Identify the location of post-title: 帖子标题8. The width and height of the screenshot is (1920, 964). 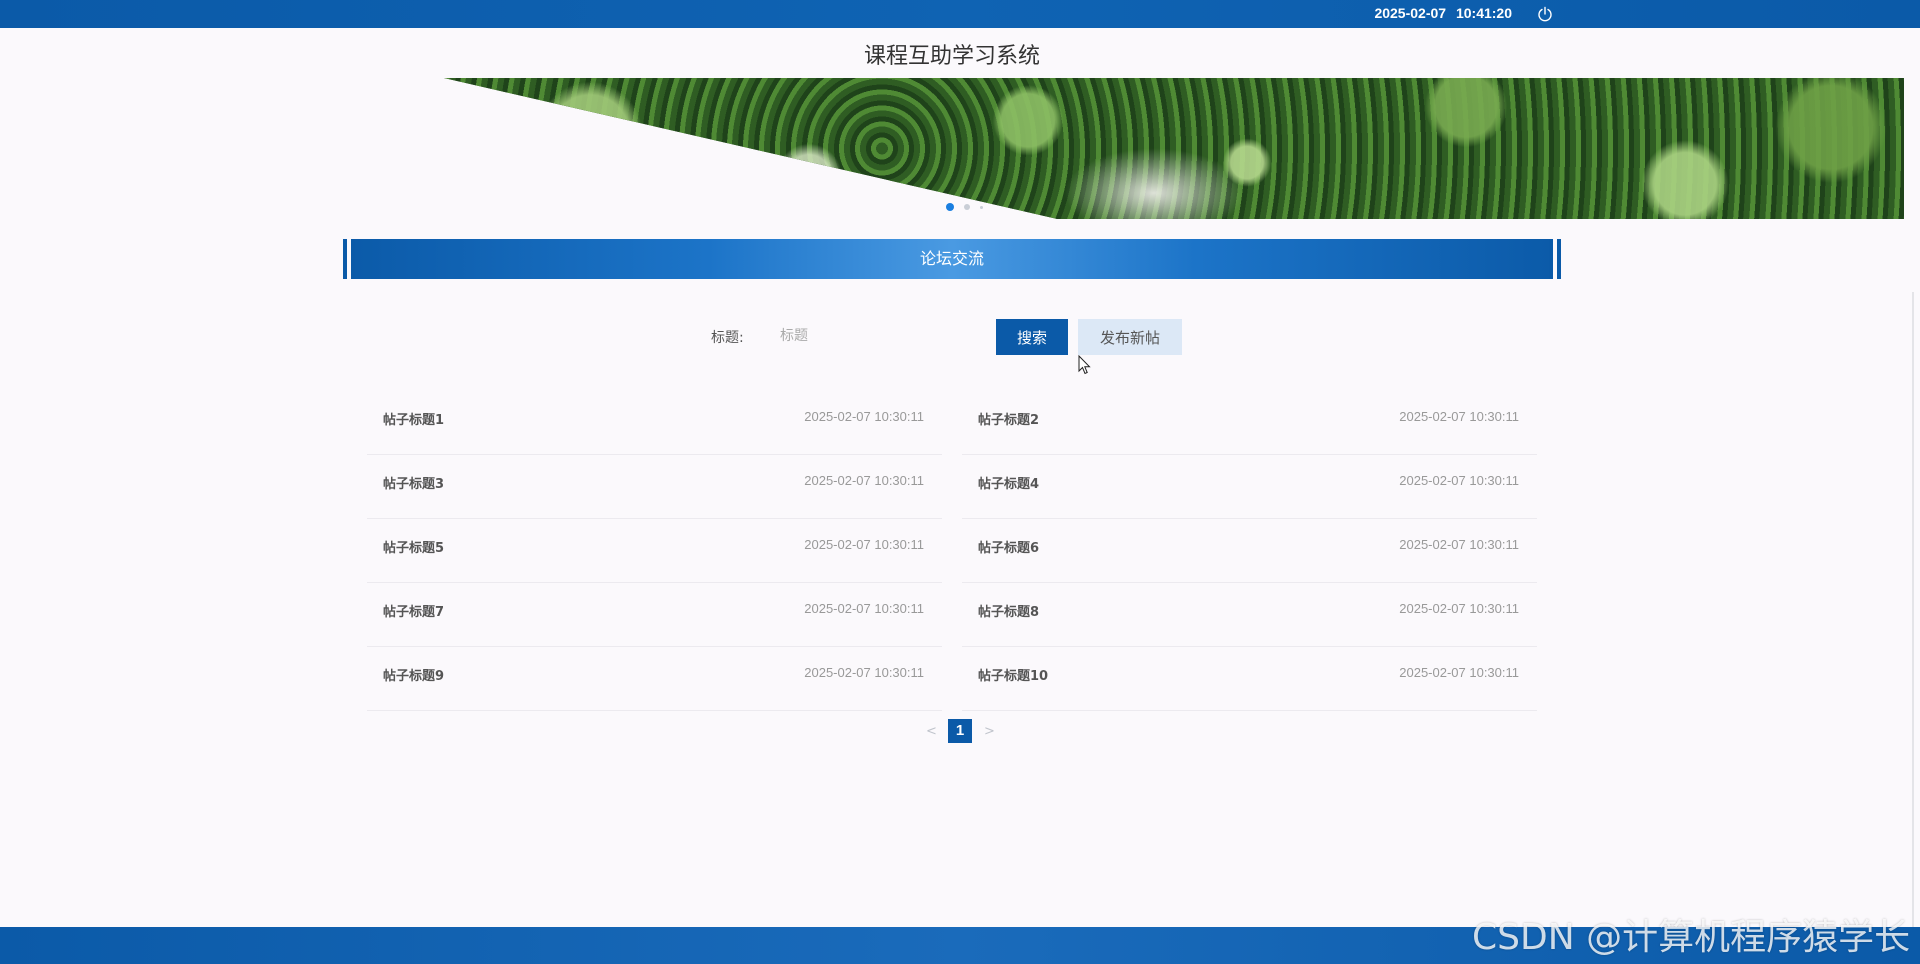
(1008, 610).